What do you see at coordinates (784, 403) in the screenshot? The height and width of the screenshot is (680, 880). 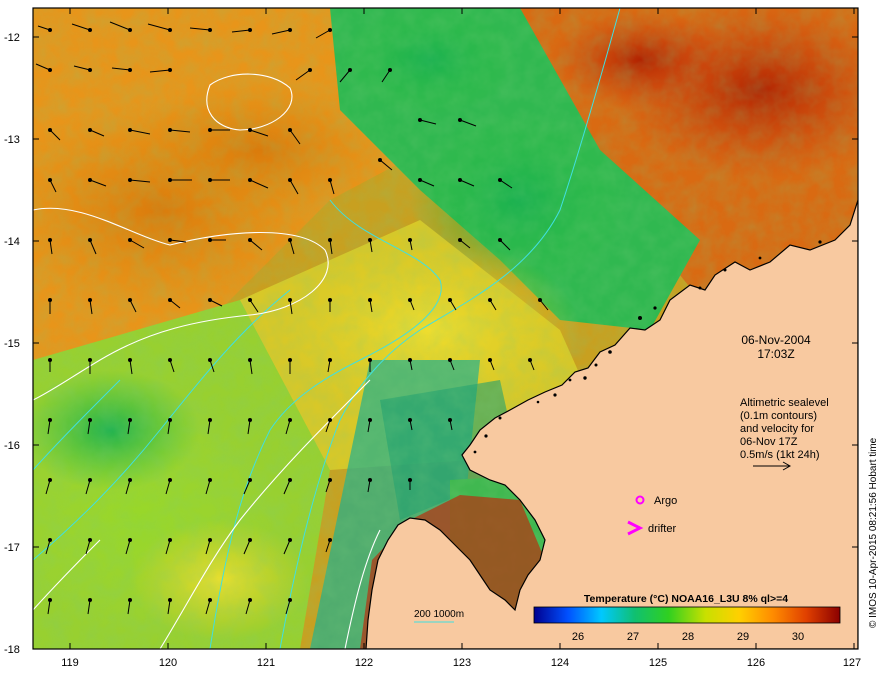 I see `altimetry-line: Altimetric sealevel` at bounding box center [784, 403].